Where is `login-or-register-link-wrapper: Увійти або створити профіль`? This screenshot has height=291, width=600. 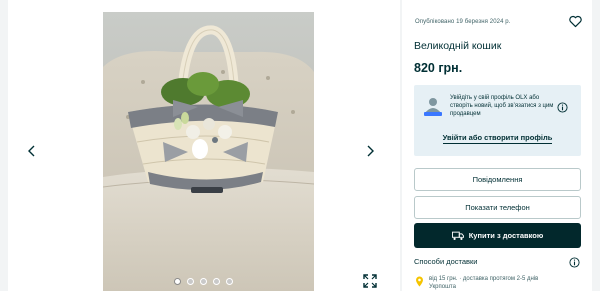 login-or-register-link-wrapper: Увійти або створити профіль is located at coordinates (497, 138).